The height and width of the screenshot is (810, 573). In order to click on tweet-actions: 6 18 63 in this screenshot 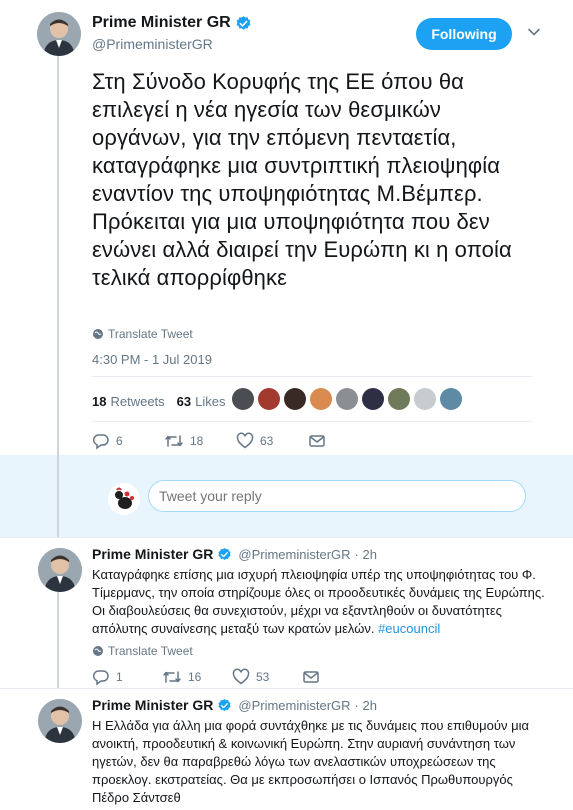, I will do `click(236, 441)`.